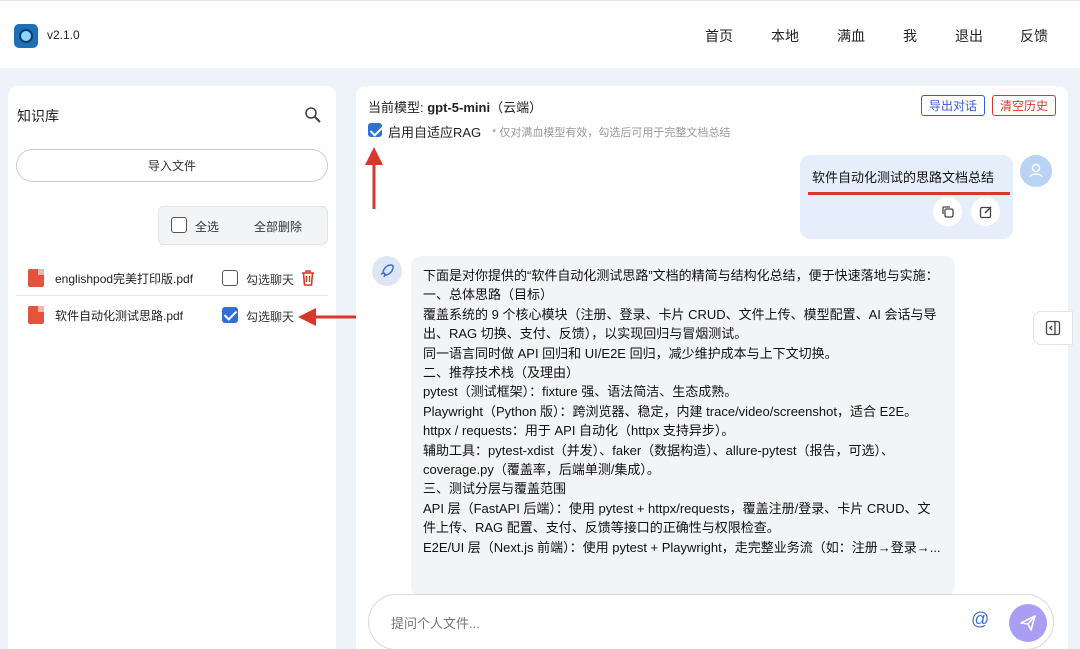 The image size is (1080, 649). I want to click on file-row: englishpod完美打印版.pdf 勾选聊天, so click(172, 278).